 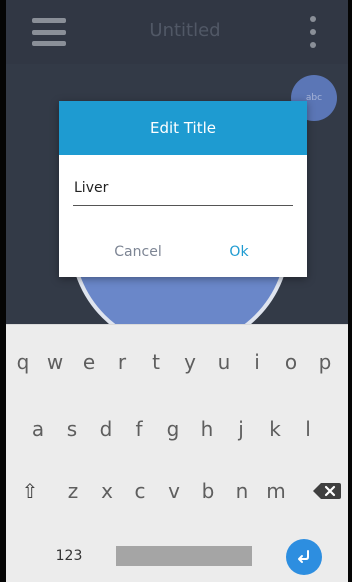 What do you see at coordinates (207, 429) in the screenshot?
I see `key-h: h` at bounding box center [207, 429].